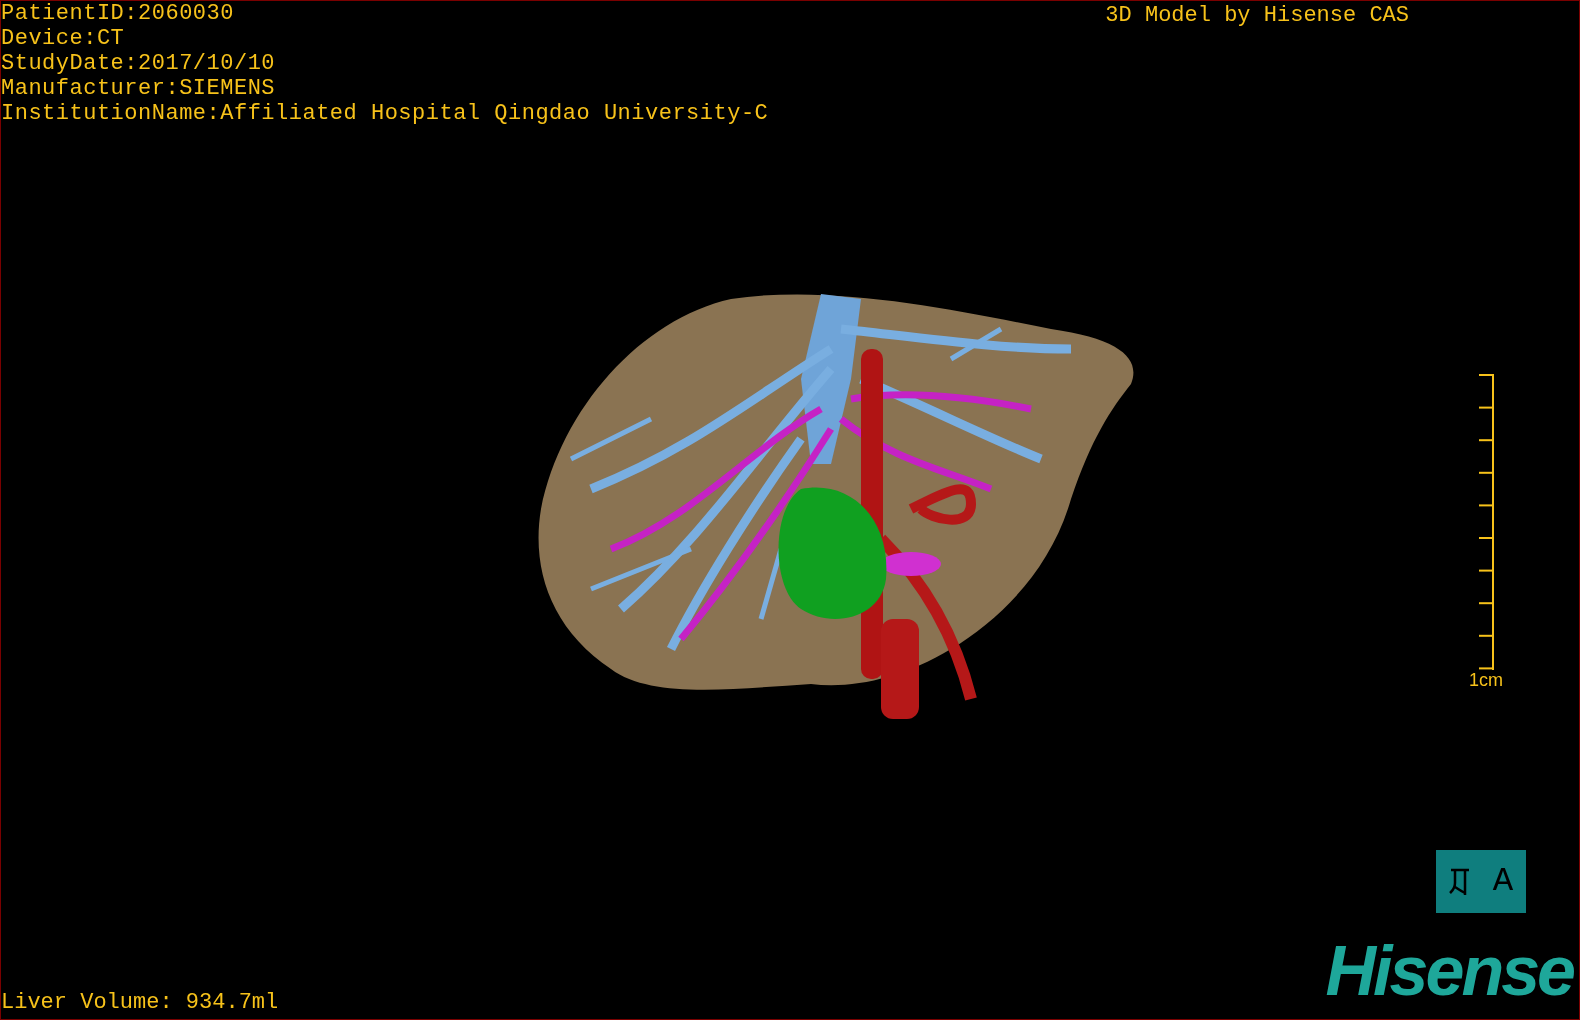 The image size is (1580, 1020). I want to click on info-line: PatientID:2060030, so click(118, 13).